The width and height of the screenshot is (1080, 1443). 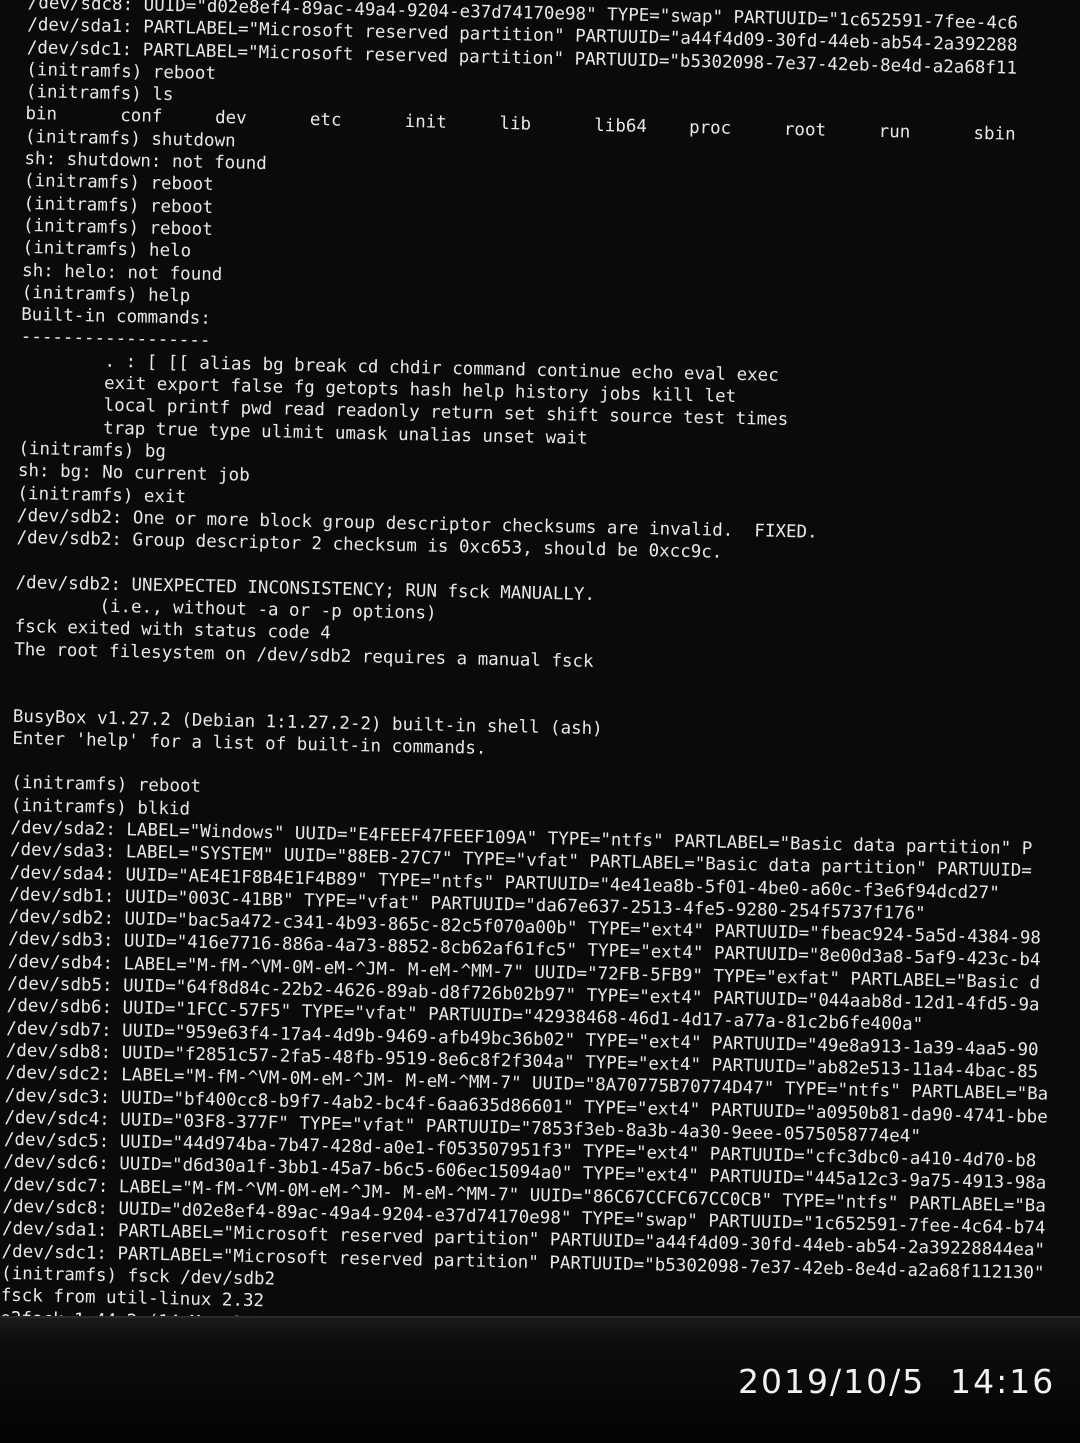 What do you see at coordinates (897, 1381) in the screenshot?
I see `photo-timestamp: 2019/10/5 14:16` at bounding box center [897, 1381].